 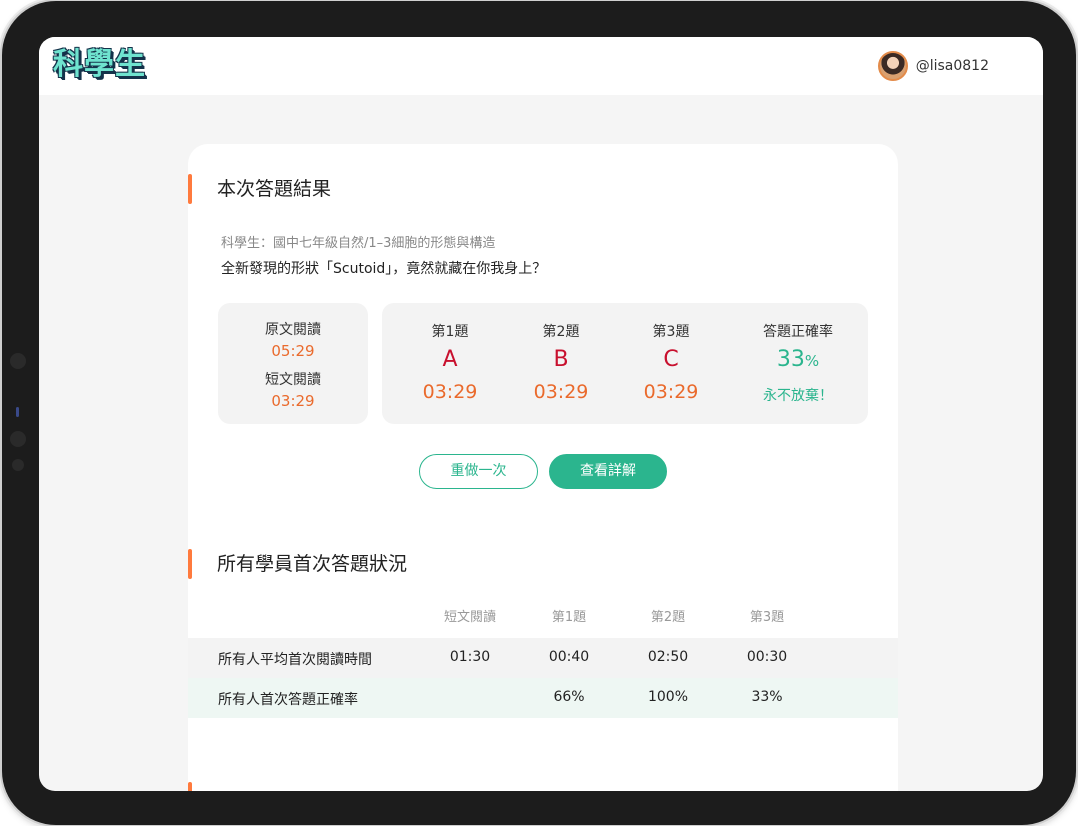 What do you see at coordinates (18, 439) in the screenshot?
I see `side-button-upper` at bounding box center [18, 439].